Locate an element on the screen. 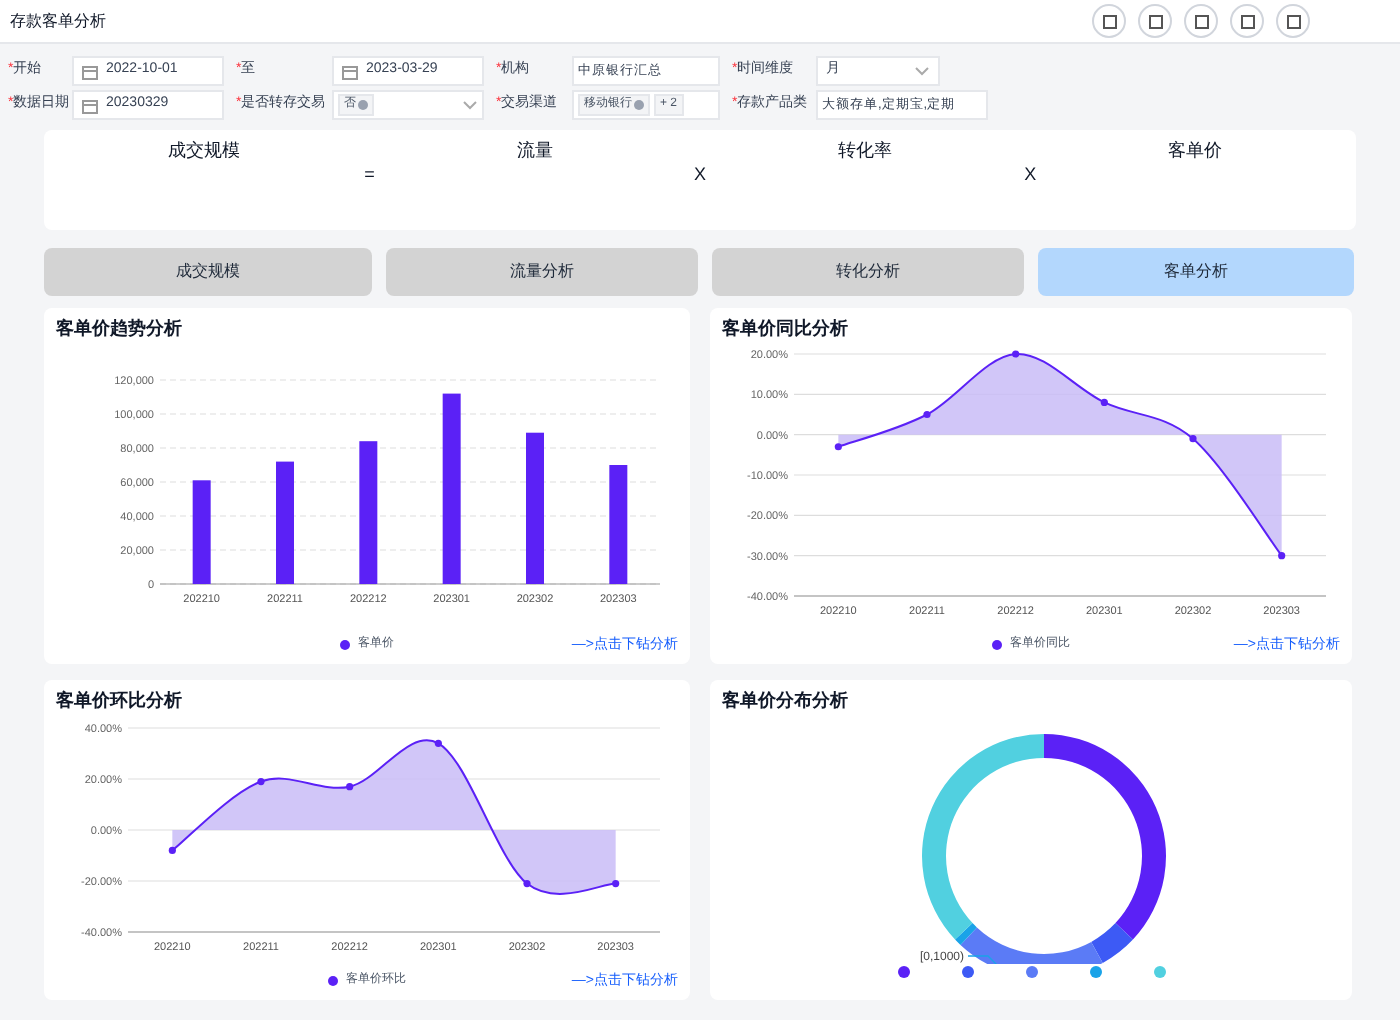 This screenshot has height=1020, width=1400. metric-label: 客单价 is located at coordinates (1195, 151).